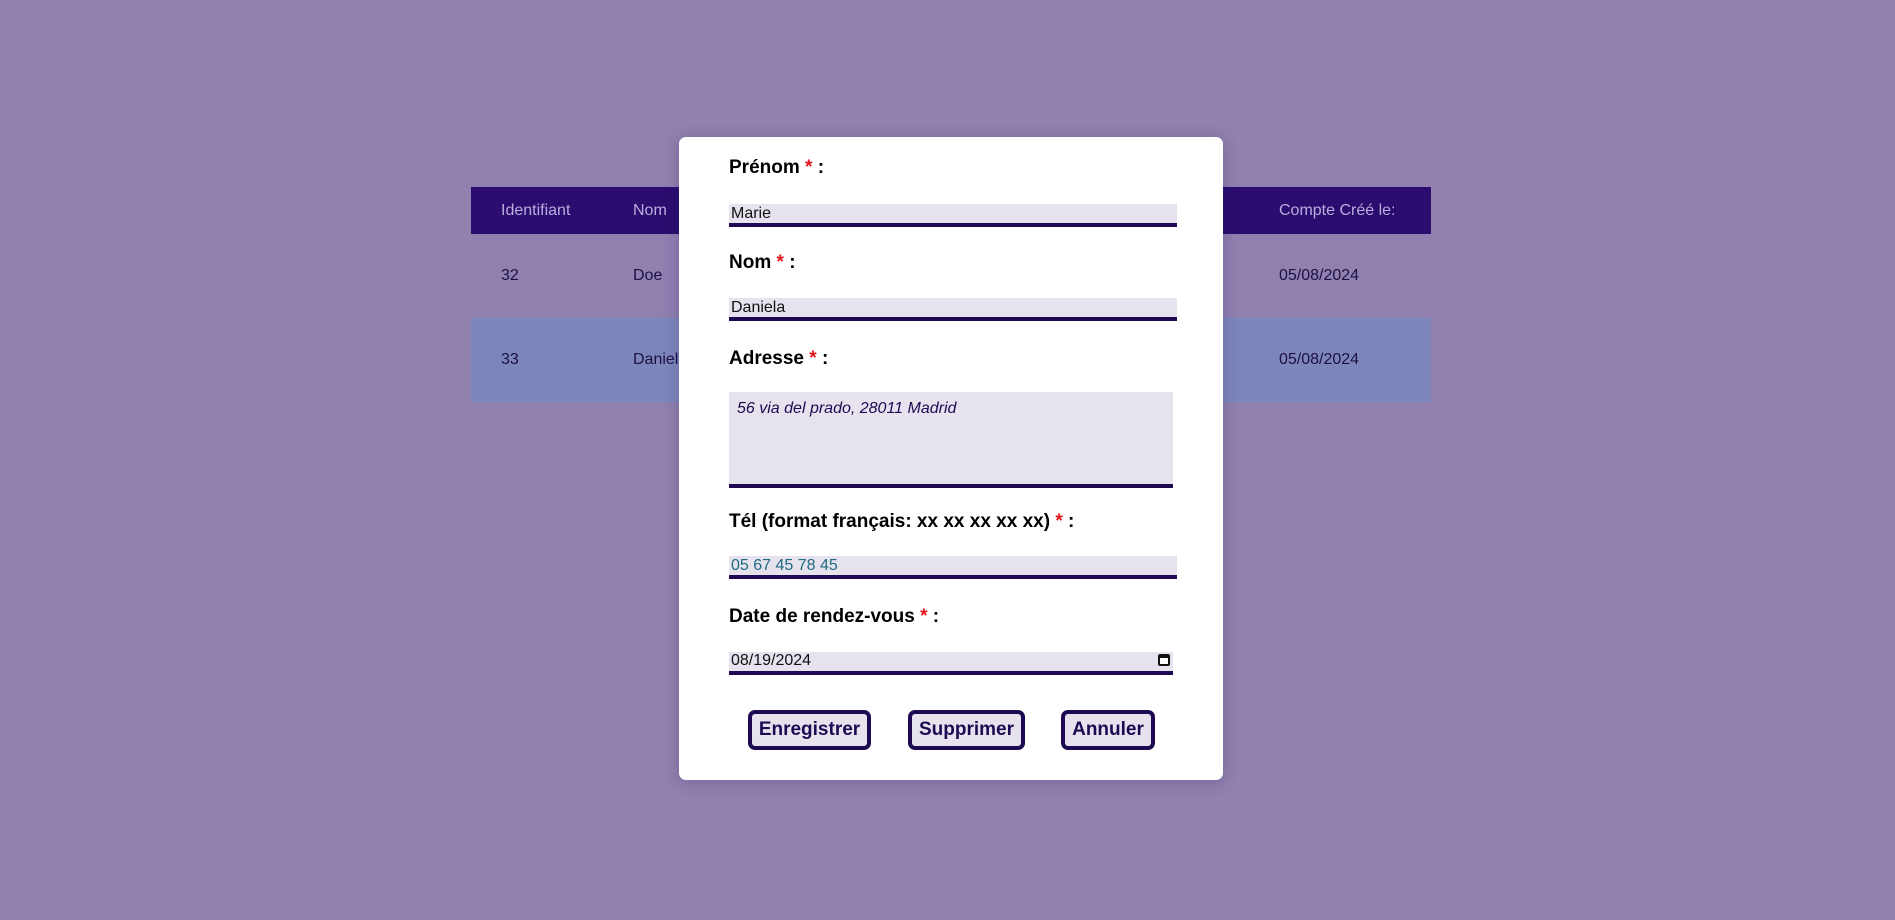  What do you see at coordinates (953, 286) in the screenshot?
I see `nom-field: Nom * :` at bounding box center [953, 286].